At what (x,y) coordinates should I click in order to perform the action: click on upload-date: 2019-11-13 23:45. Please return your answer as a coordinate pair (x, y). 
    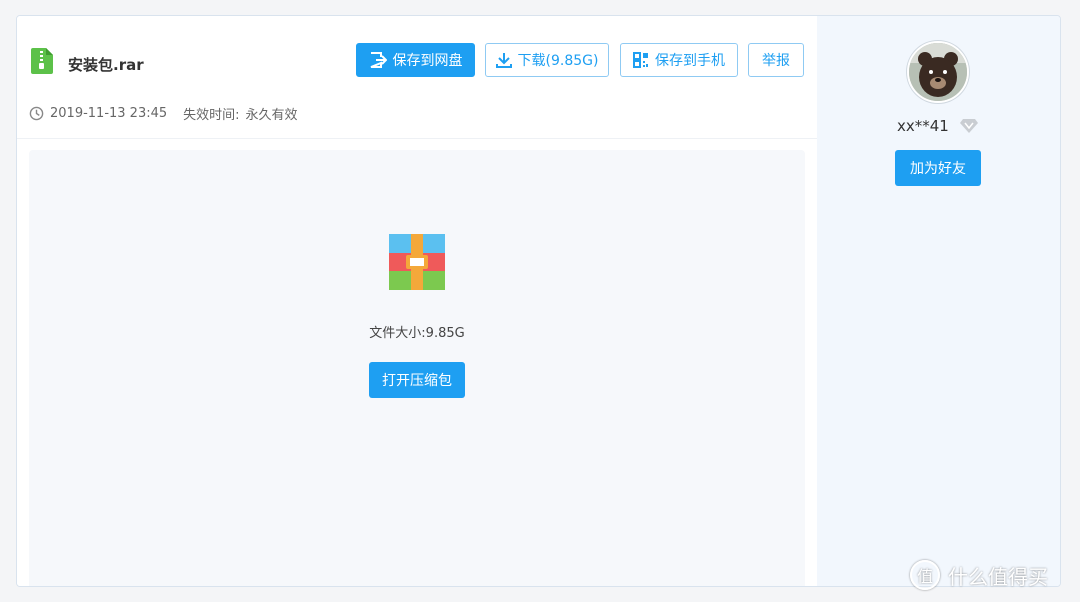
    Looking at the image, I should click on (109, 113).